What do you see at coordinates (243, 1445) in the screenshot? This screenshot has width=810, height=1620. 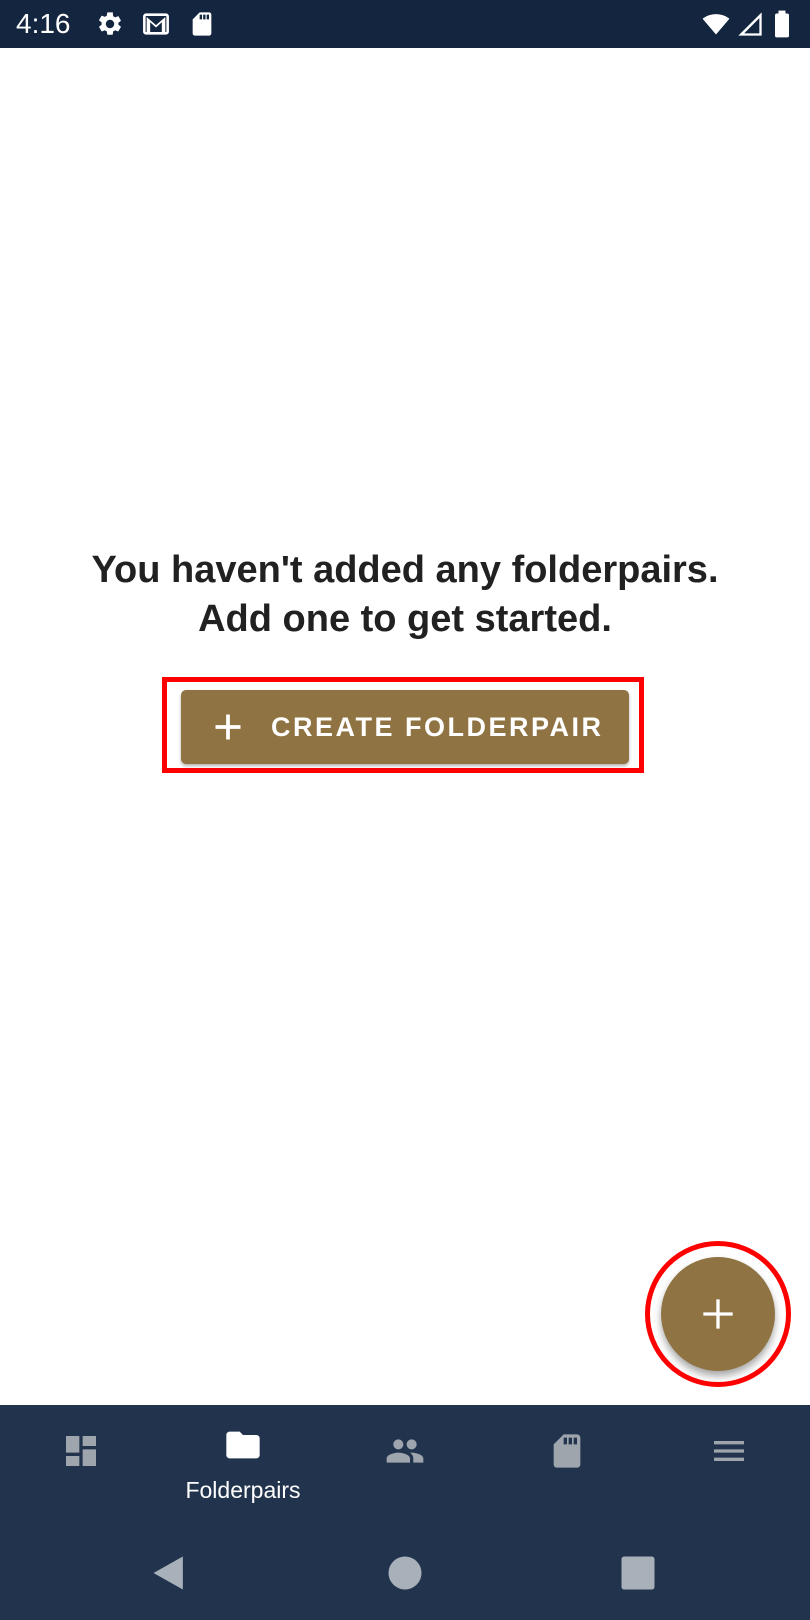 I see `folder-icon` at bounding box center [243, 1445].